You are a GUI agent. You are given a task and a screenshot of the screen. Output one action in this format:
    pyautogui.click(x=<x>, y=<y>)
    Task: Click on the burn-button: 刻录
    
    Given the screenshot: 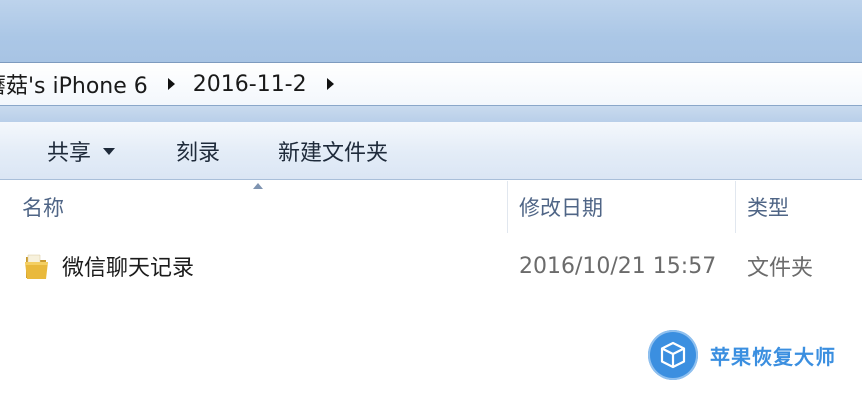 What is the action you would take?
    pyautogui.click(x=198, y=151)
    